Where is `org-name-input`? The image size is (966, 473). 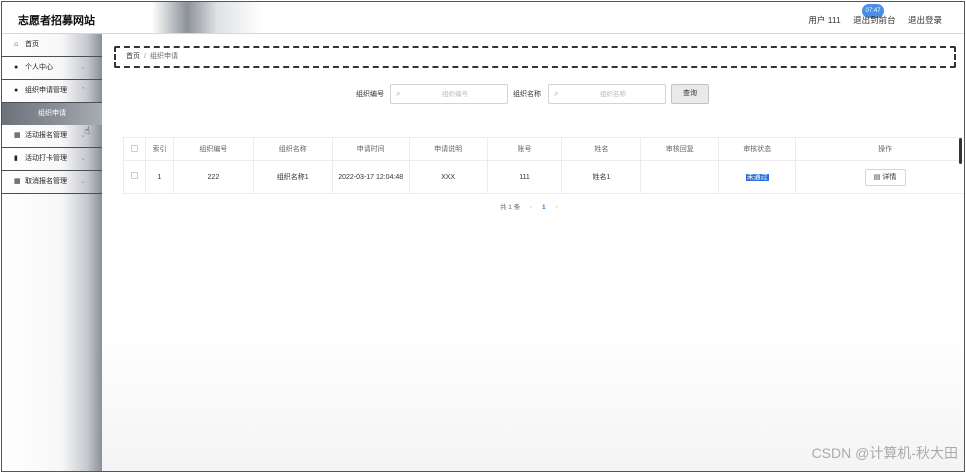 org-name-input is located at coordinates (613, 94).